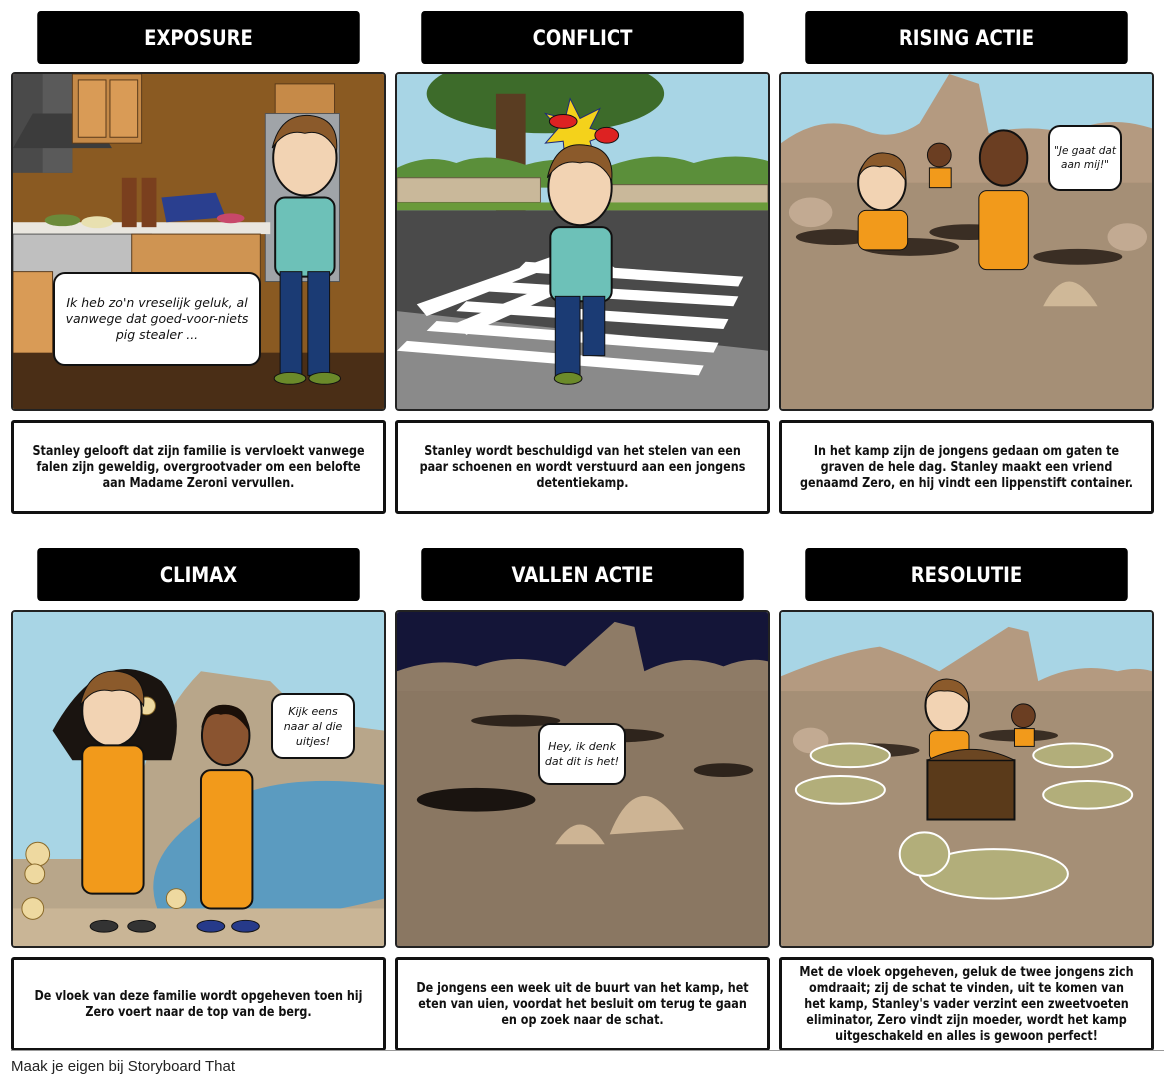 This screenshot has width=1164, height=1086. I want to click on panel-title: Conflict, so click(582, 37).